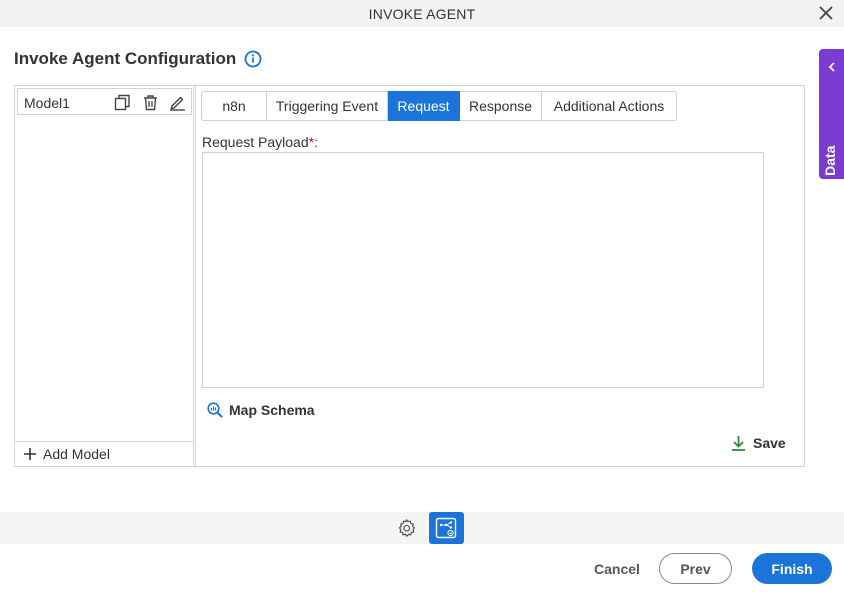 This screenshot has width=844, height=592. I want to click on info-icon, so click(253, 59).